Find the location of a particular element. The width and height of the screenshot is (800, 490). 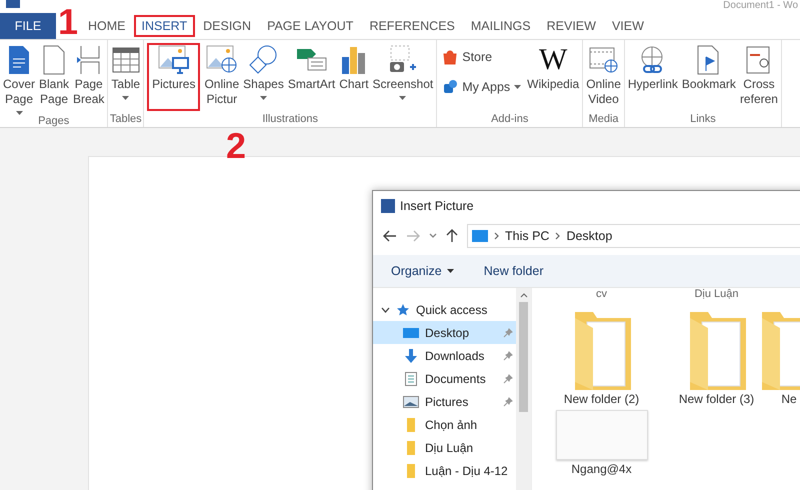

download-icon is located at coordinates (411, 355).